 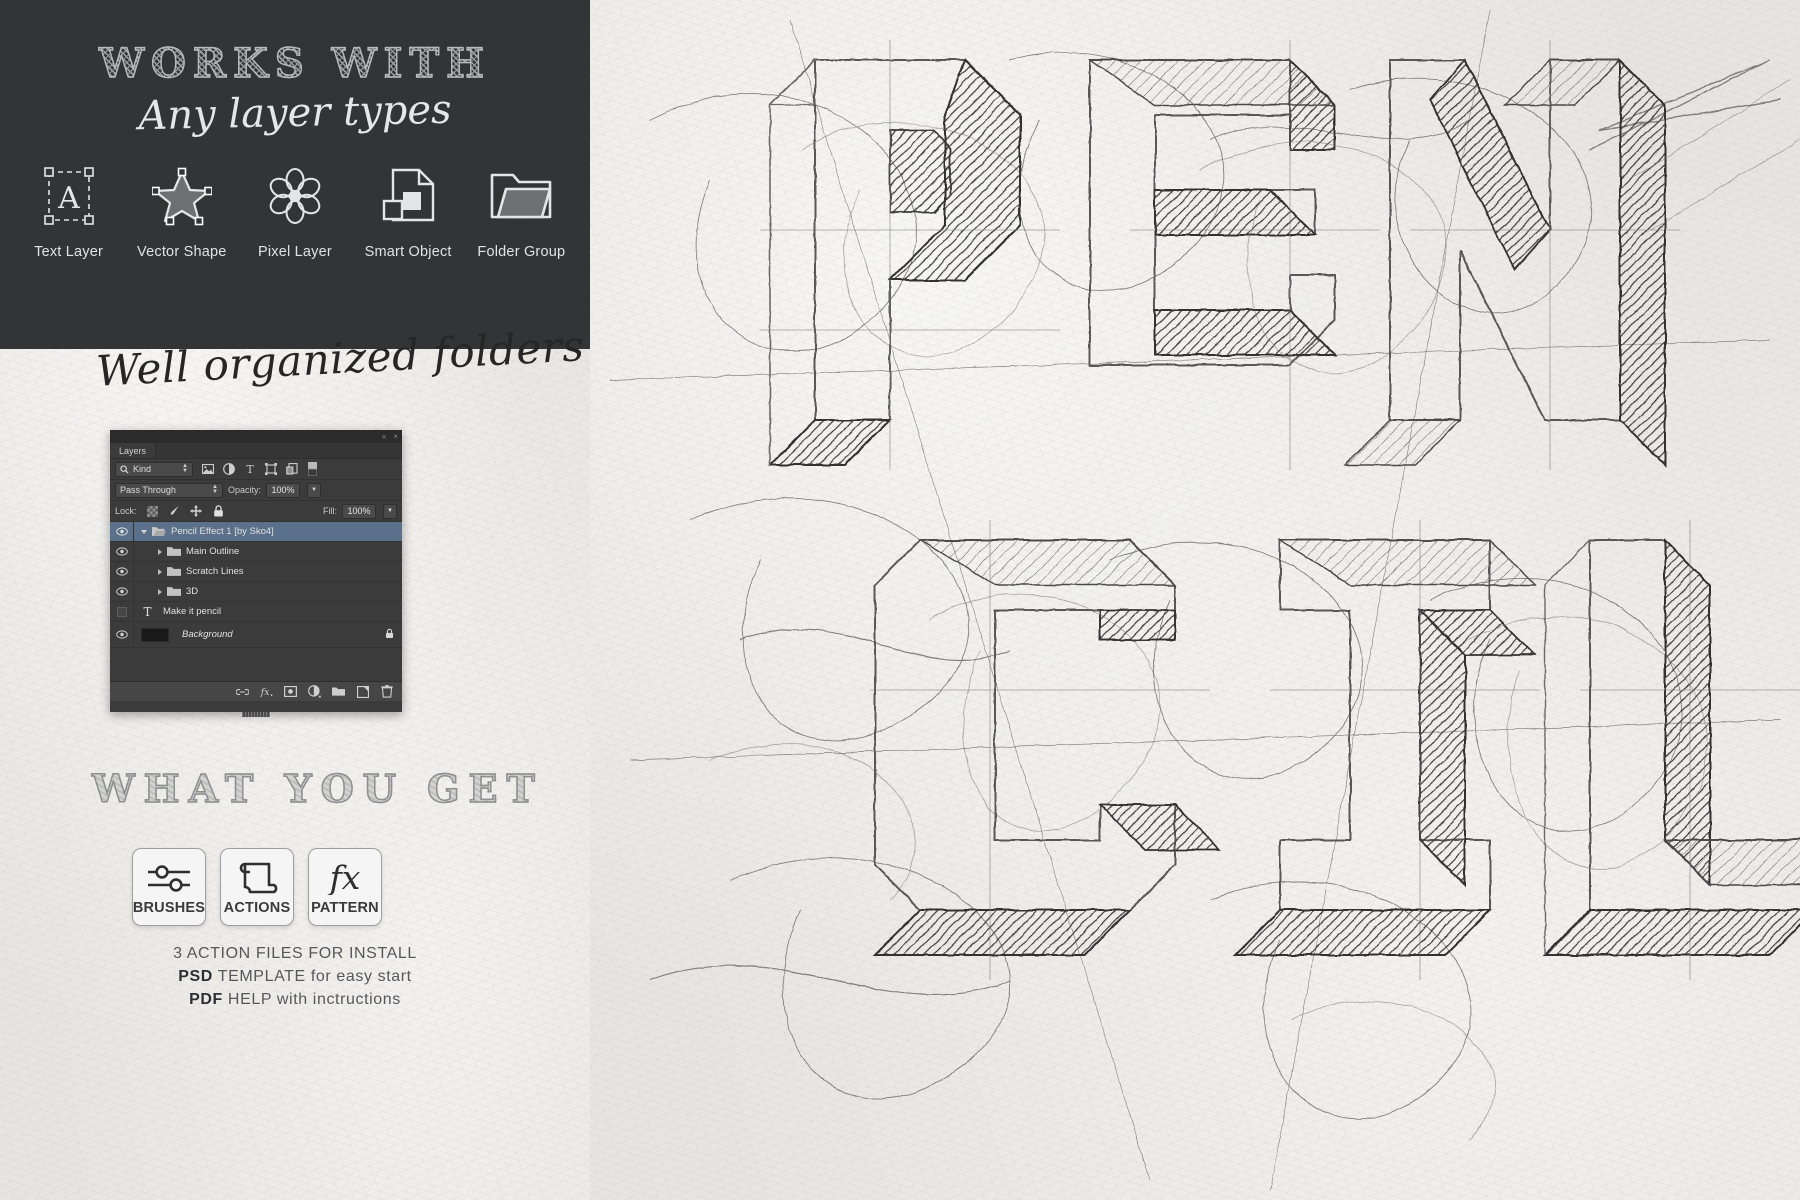 I want to click on panel-bottom-toolbar: fx, so click(x=256, y=691).